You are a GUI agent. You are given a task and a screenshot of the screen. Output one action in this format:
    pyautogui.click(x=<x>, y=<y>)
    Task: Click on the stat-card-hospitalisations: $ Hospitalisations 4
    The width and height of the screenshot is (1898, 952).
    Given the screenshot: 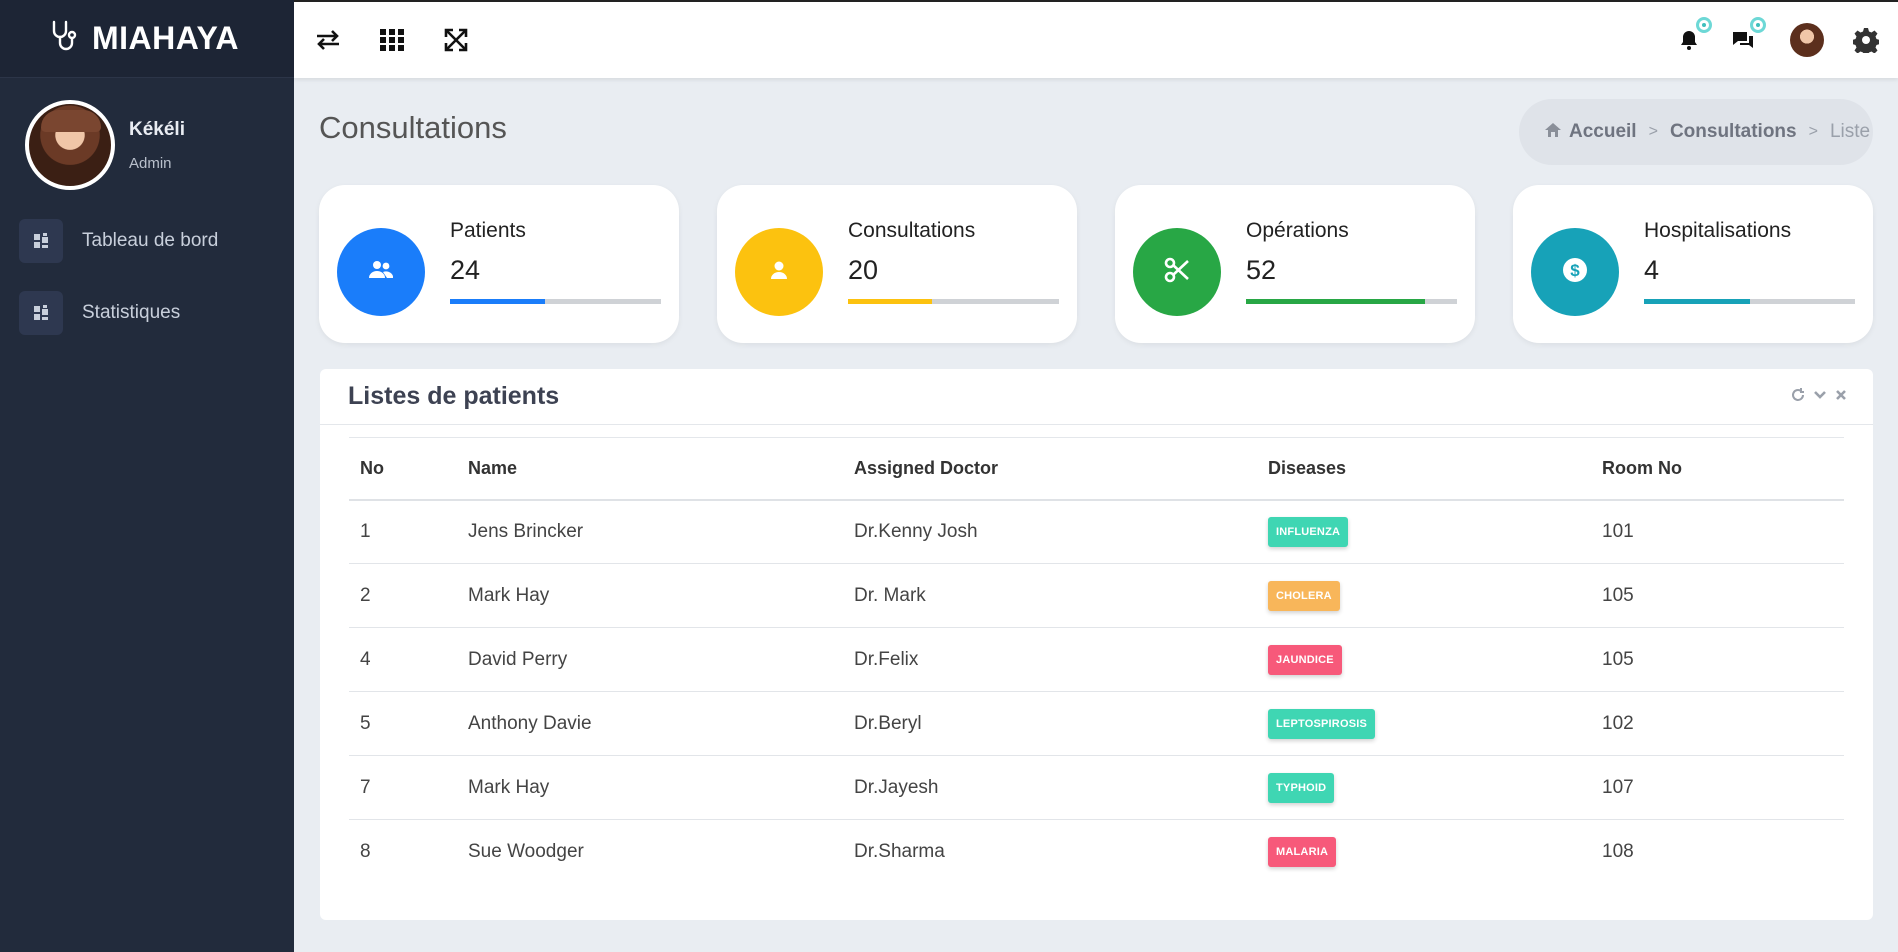 What is the action you would take?
    pyautogui.click(x=1693, y=264)
    